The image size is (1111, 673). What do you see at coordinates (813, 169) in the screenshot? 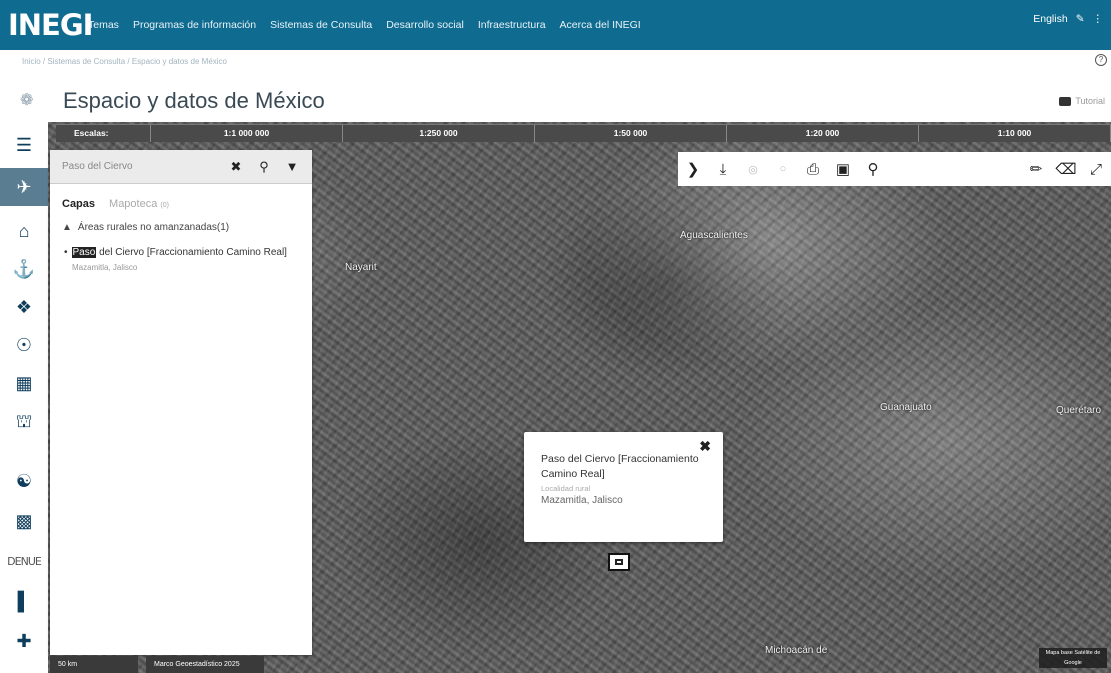
I see `print-icon: ⎙` at bounding box center [813, 169].